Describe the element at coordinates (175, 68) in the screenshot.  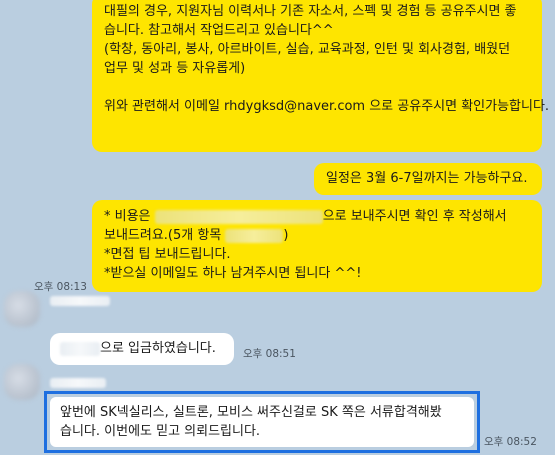
I see `message-line: 업무 및 성과 등 자유롭게)` at that location.